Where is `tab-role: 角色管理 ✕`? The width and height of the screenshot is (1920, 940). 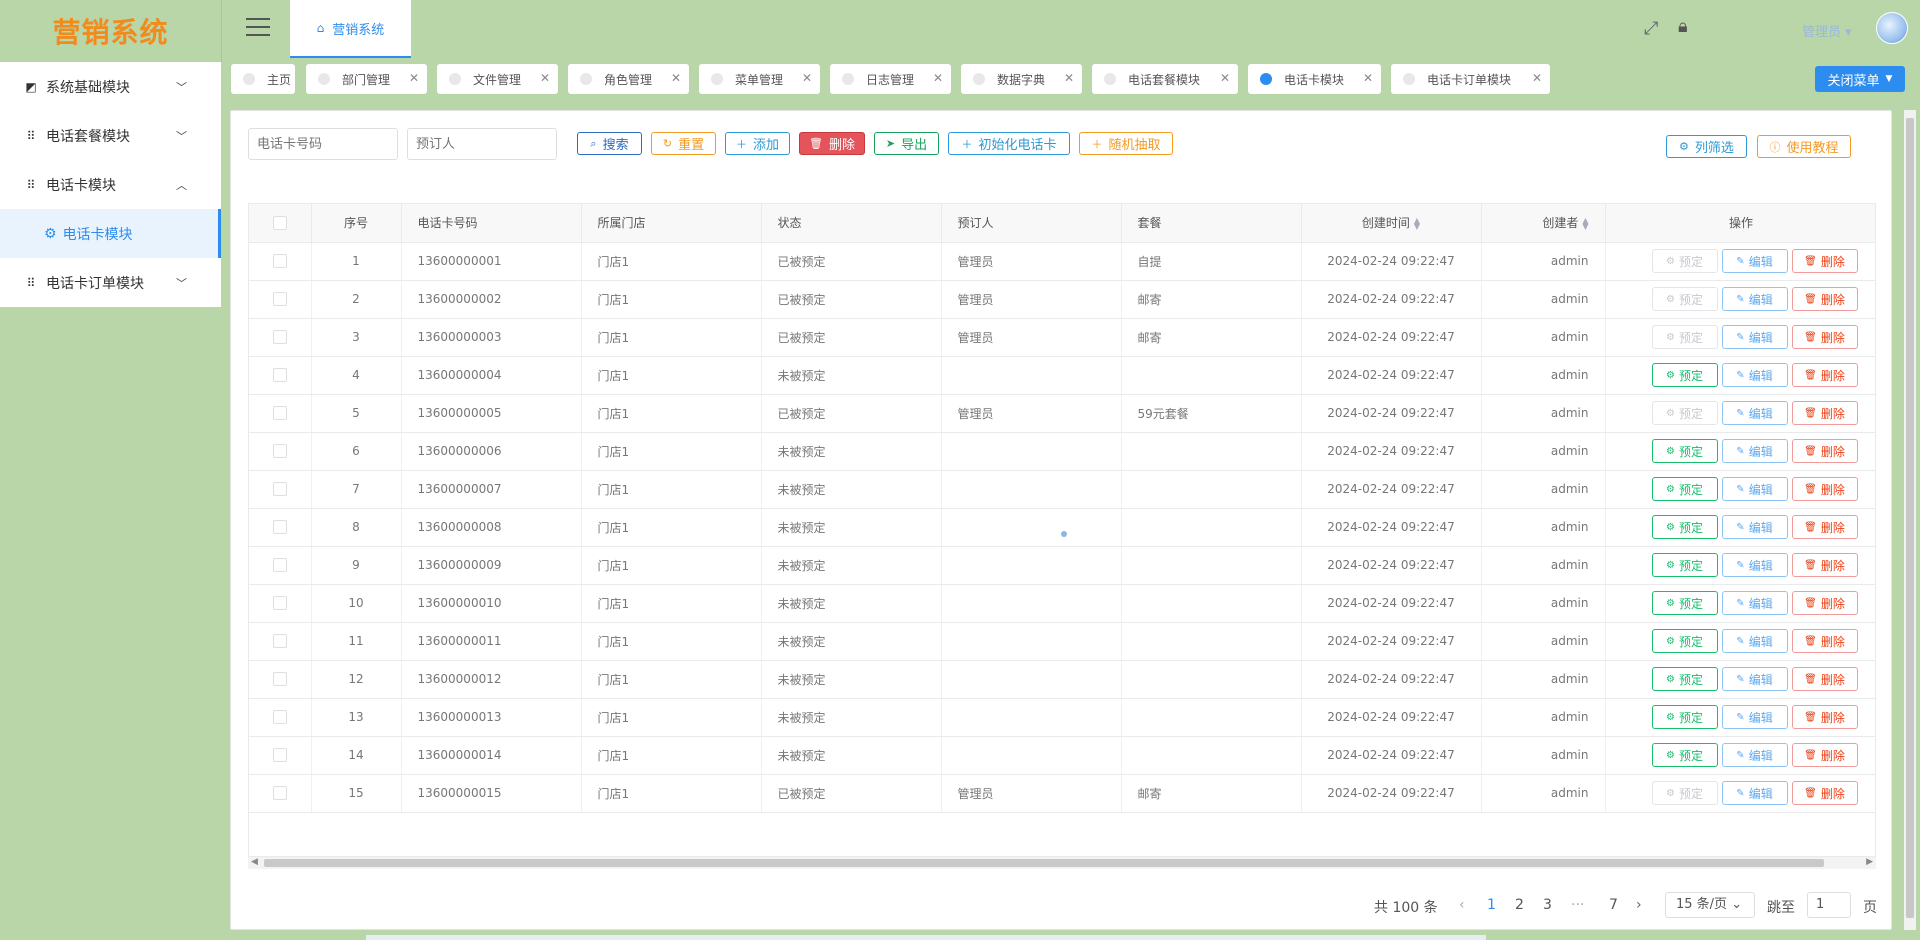 tab-role: 角色管理 ✕ is located at coordinates (628, 79).